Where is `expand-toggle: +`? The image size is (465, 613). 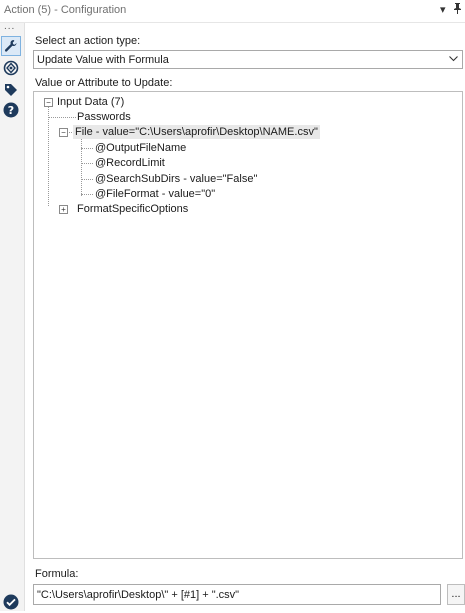
expand-toggle: + is located at coordinates (63, 209).